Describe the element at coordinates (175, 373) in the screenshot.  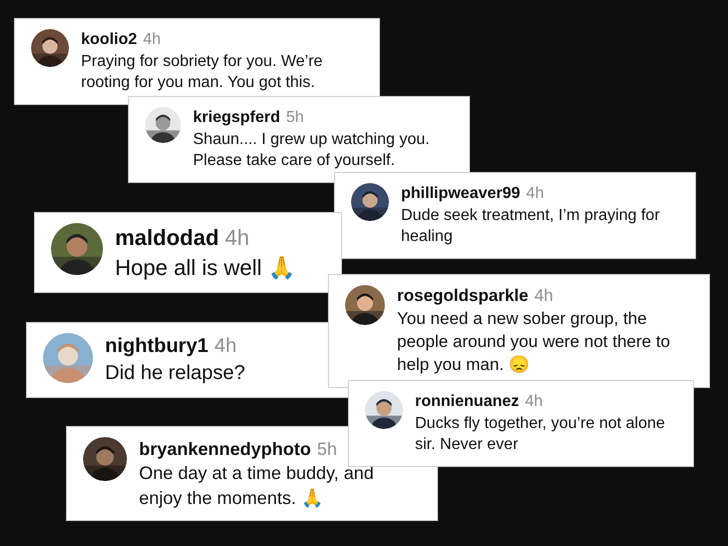
I see `comment-text: Did he relapse?` at that location.